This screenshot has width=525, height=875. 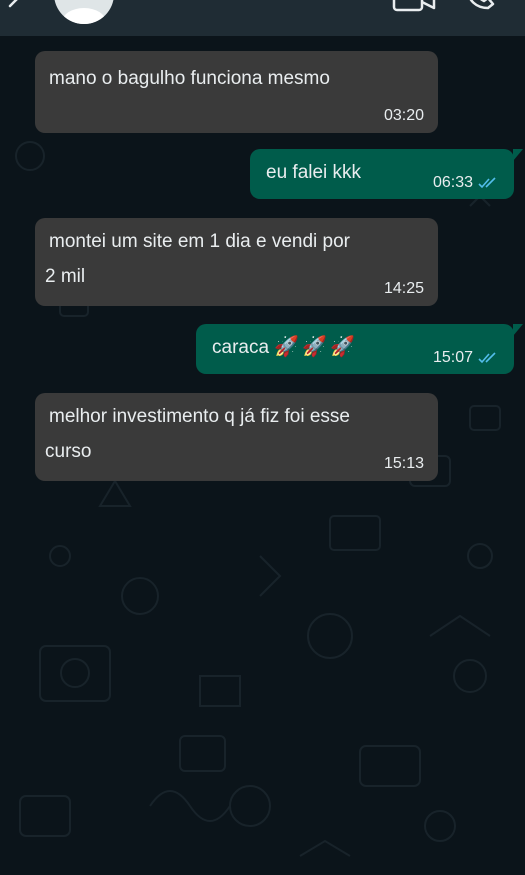 I want to click on chat-header, so click(x=262, y=18).